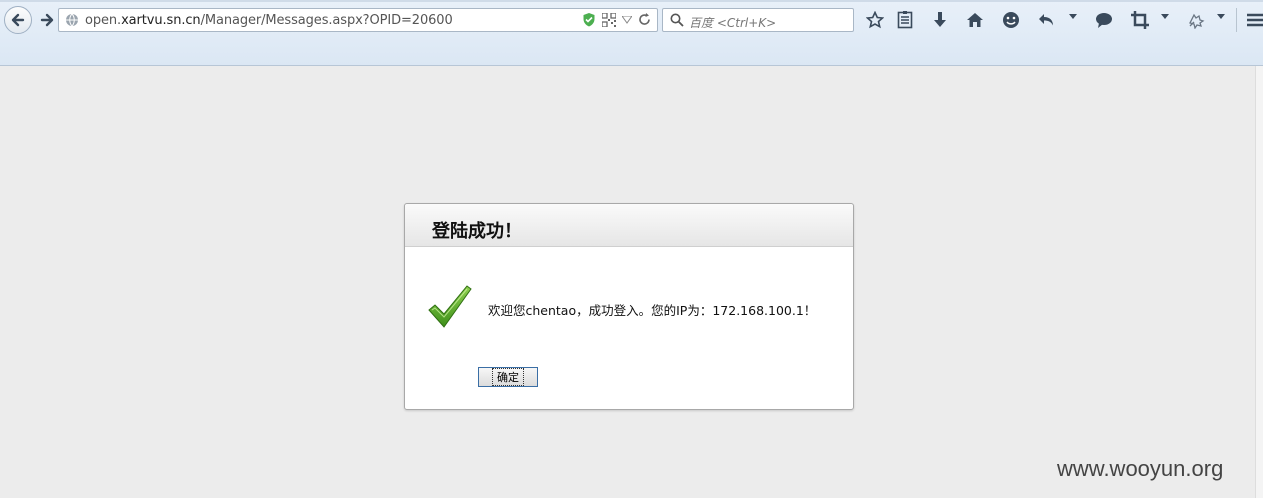 This screenshot has width=1263, height=498. I want to click on crop-icon, so click(1140, 20).